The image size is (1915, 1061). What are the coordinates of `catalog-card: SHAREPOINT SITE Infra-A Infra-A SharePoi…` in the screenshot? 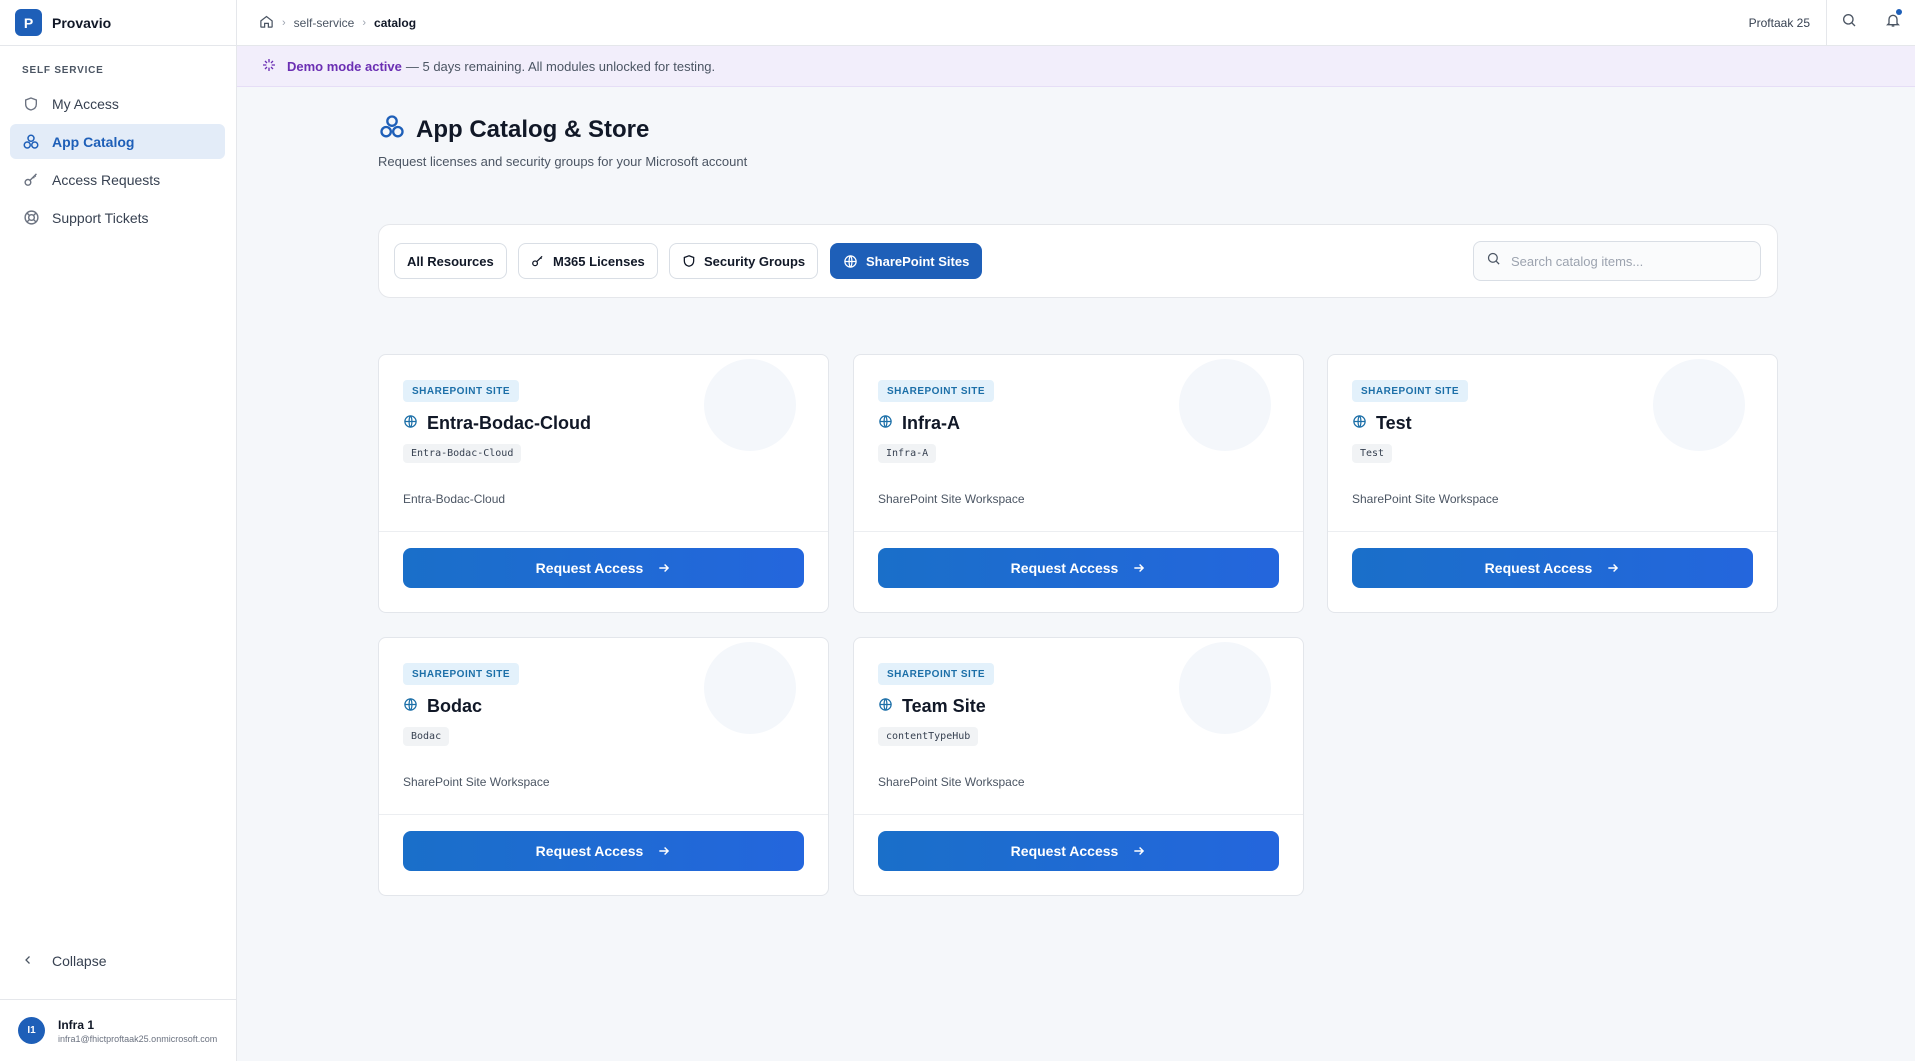 It's located at (1078, 483).